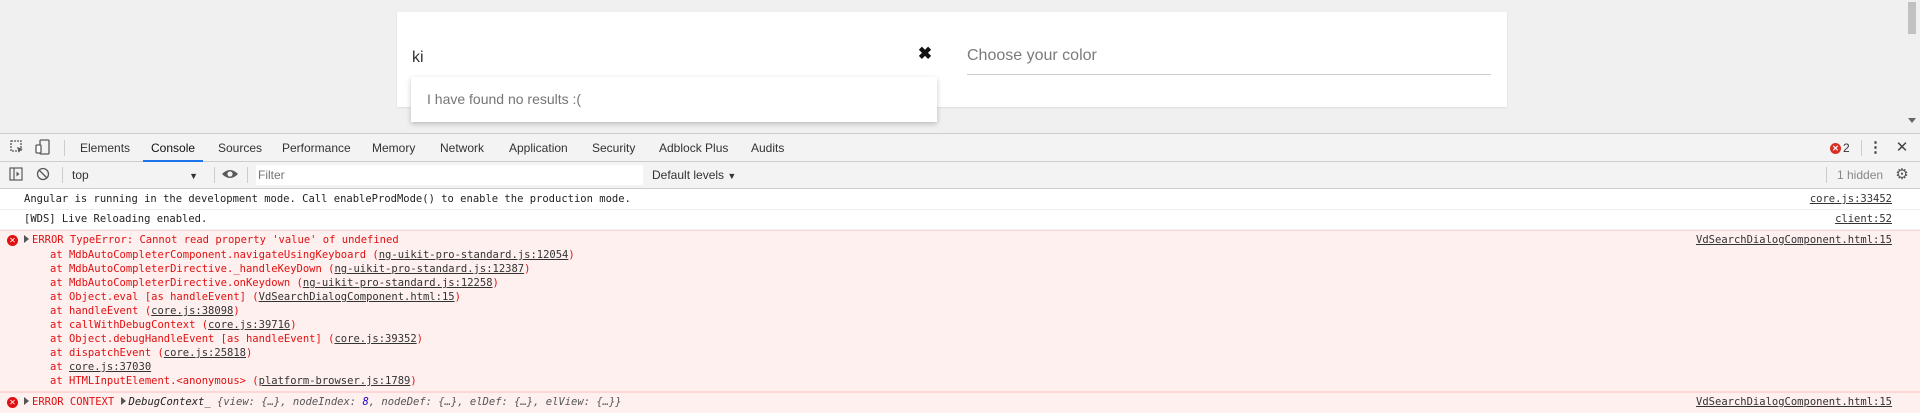  What do you see at coordinates (1902, 175) in the screenshot?
I see `console-settings-gear-icon: ⚙` at bounding box center [1902, 175].